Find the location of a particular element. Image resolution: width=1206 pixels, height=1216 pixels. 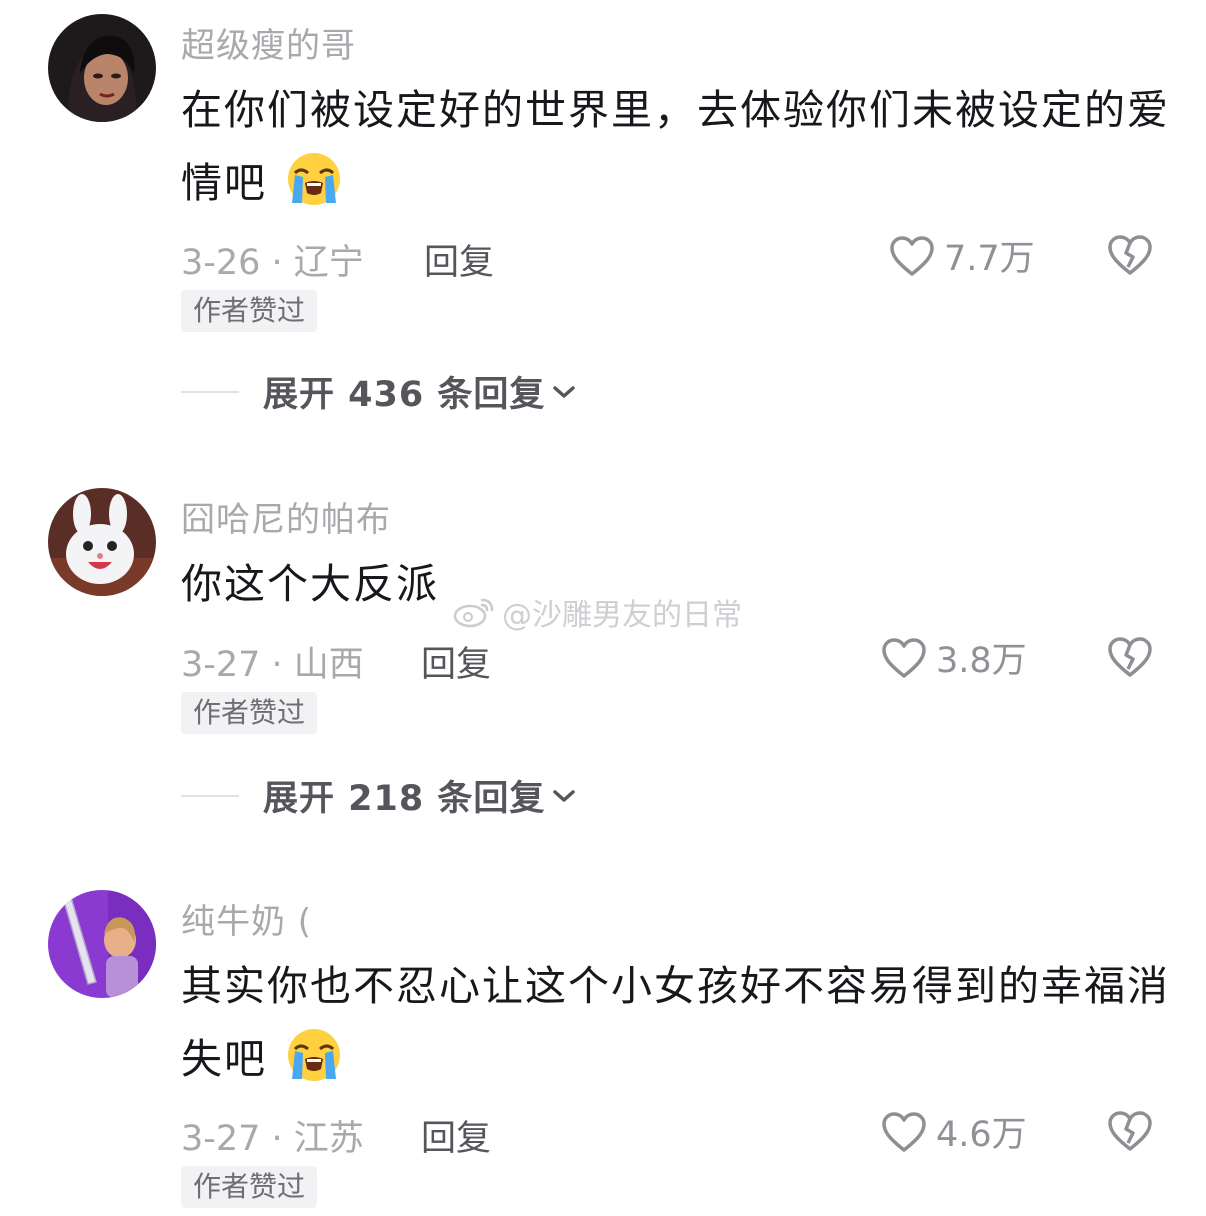

expand-replies-button: 展开 436 条回复 is located at coordinates (379, 391).